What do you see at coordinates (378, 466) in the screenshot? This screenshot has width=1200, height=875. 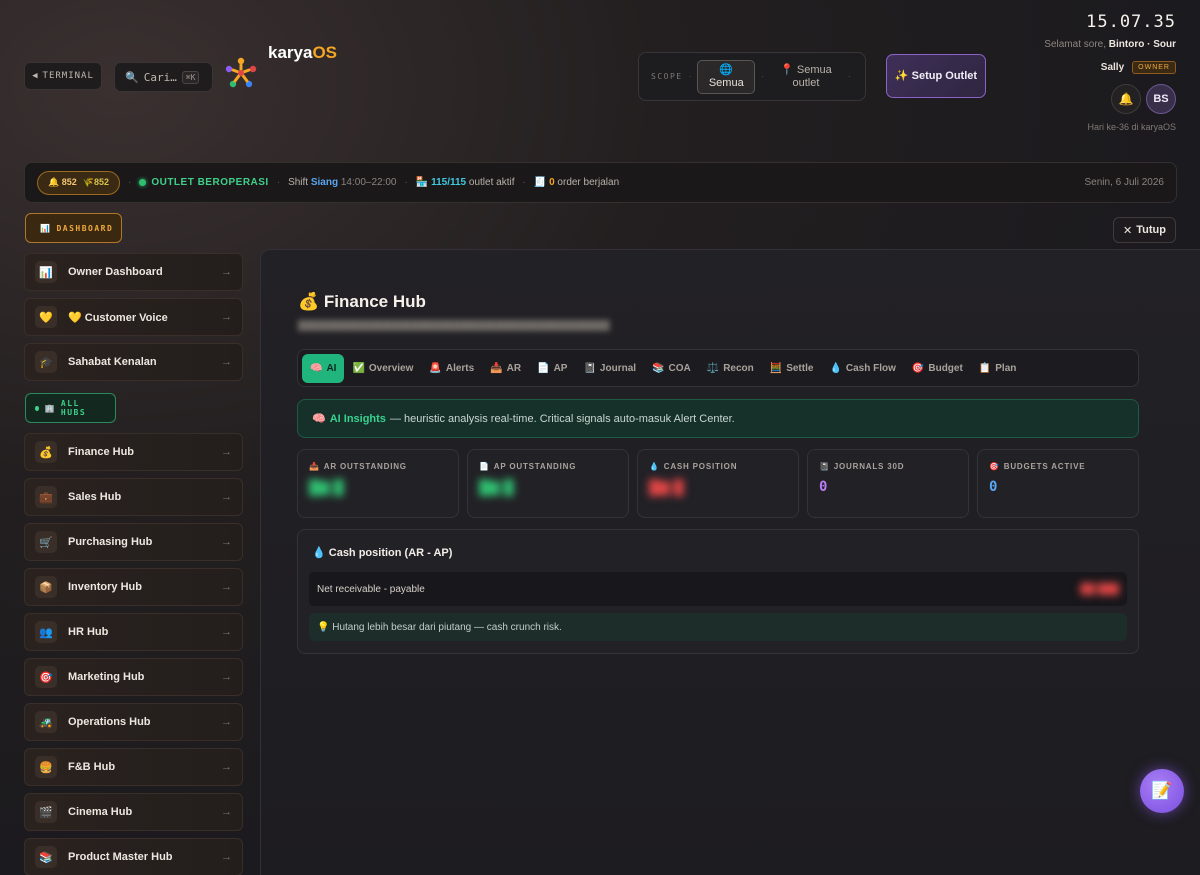 I see `kpi-label: 📥 AR OUTSTANDING` at bounding box center [378, 466].